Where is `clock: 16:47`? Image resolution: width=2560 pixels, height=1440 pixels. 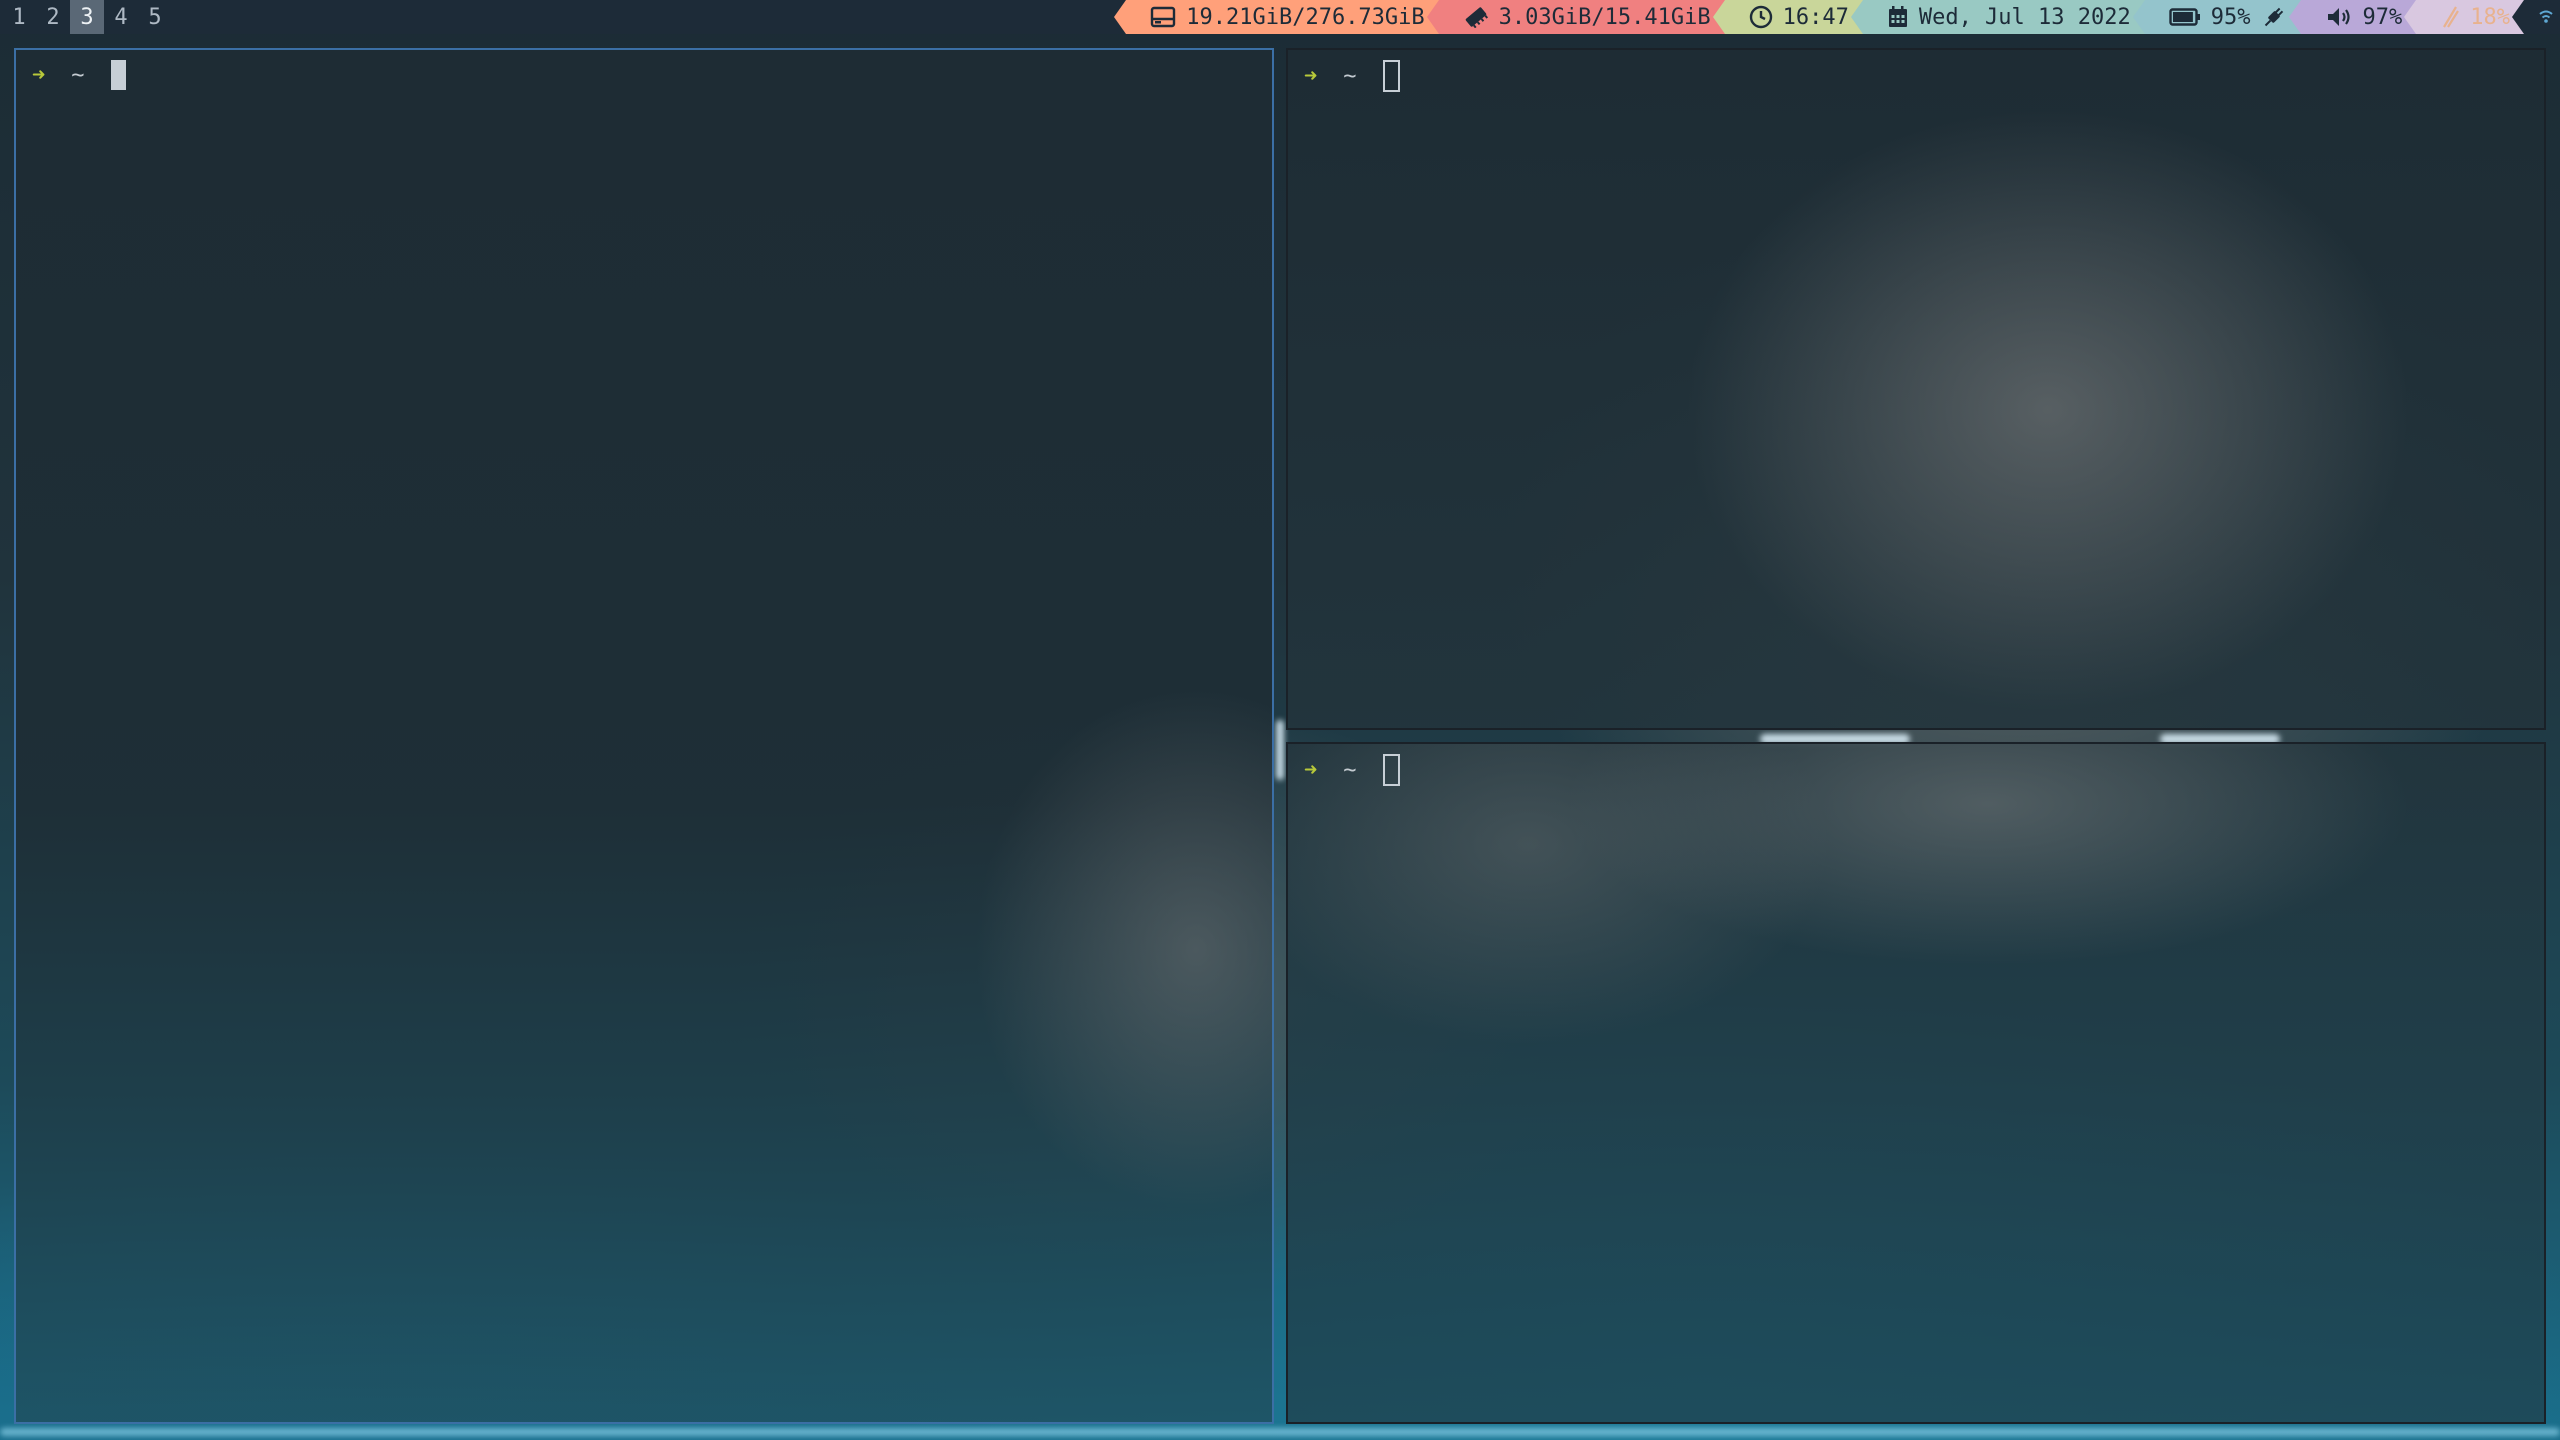
clock: 16:47 is located at coordinates (1787, 17).